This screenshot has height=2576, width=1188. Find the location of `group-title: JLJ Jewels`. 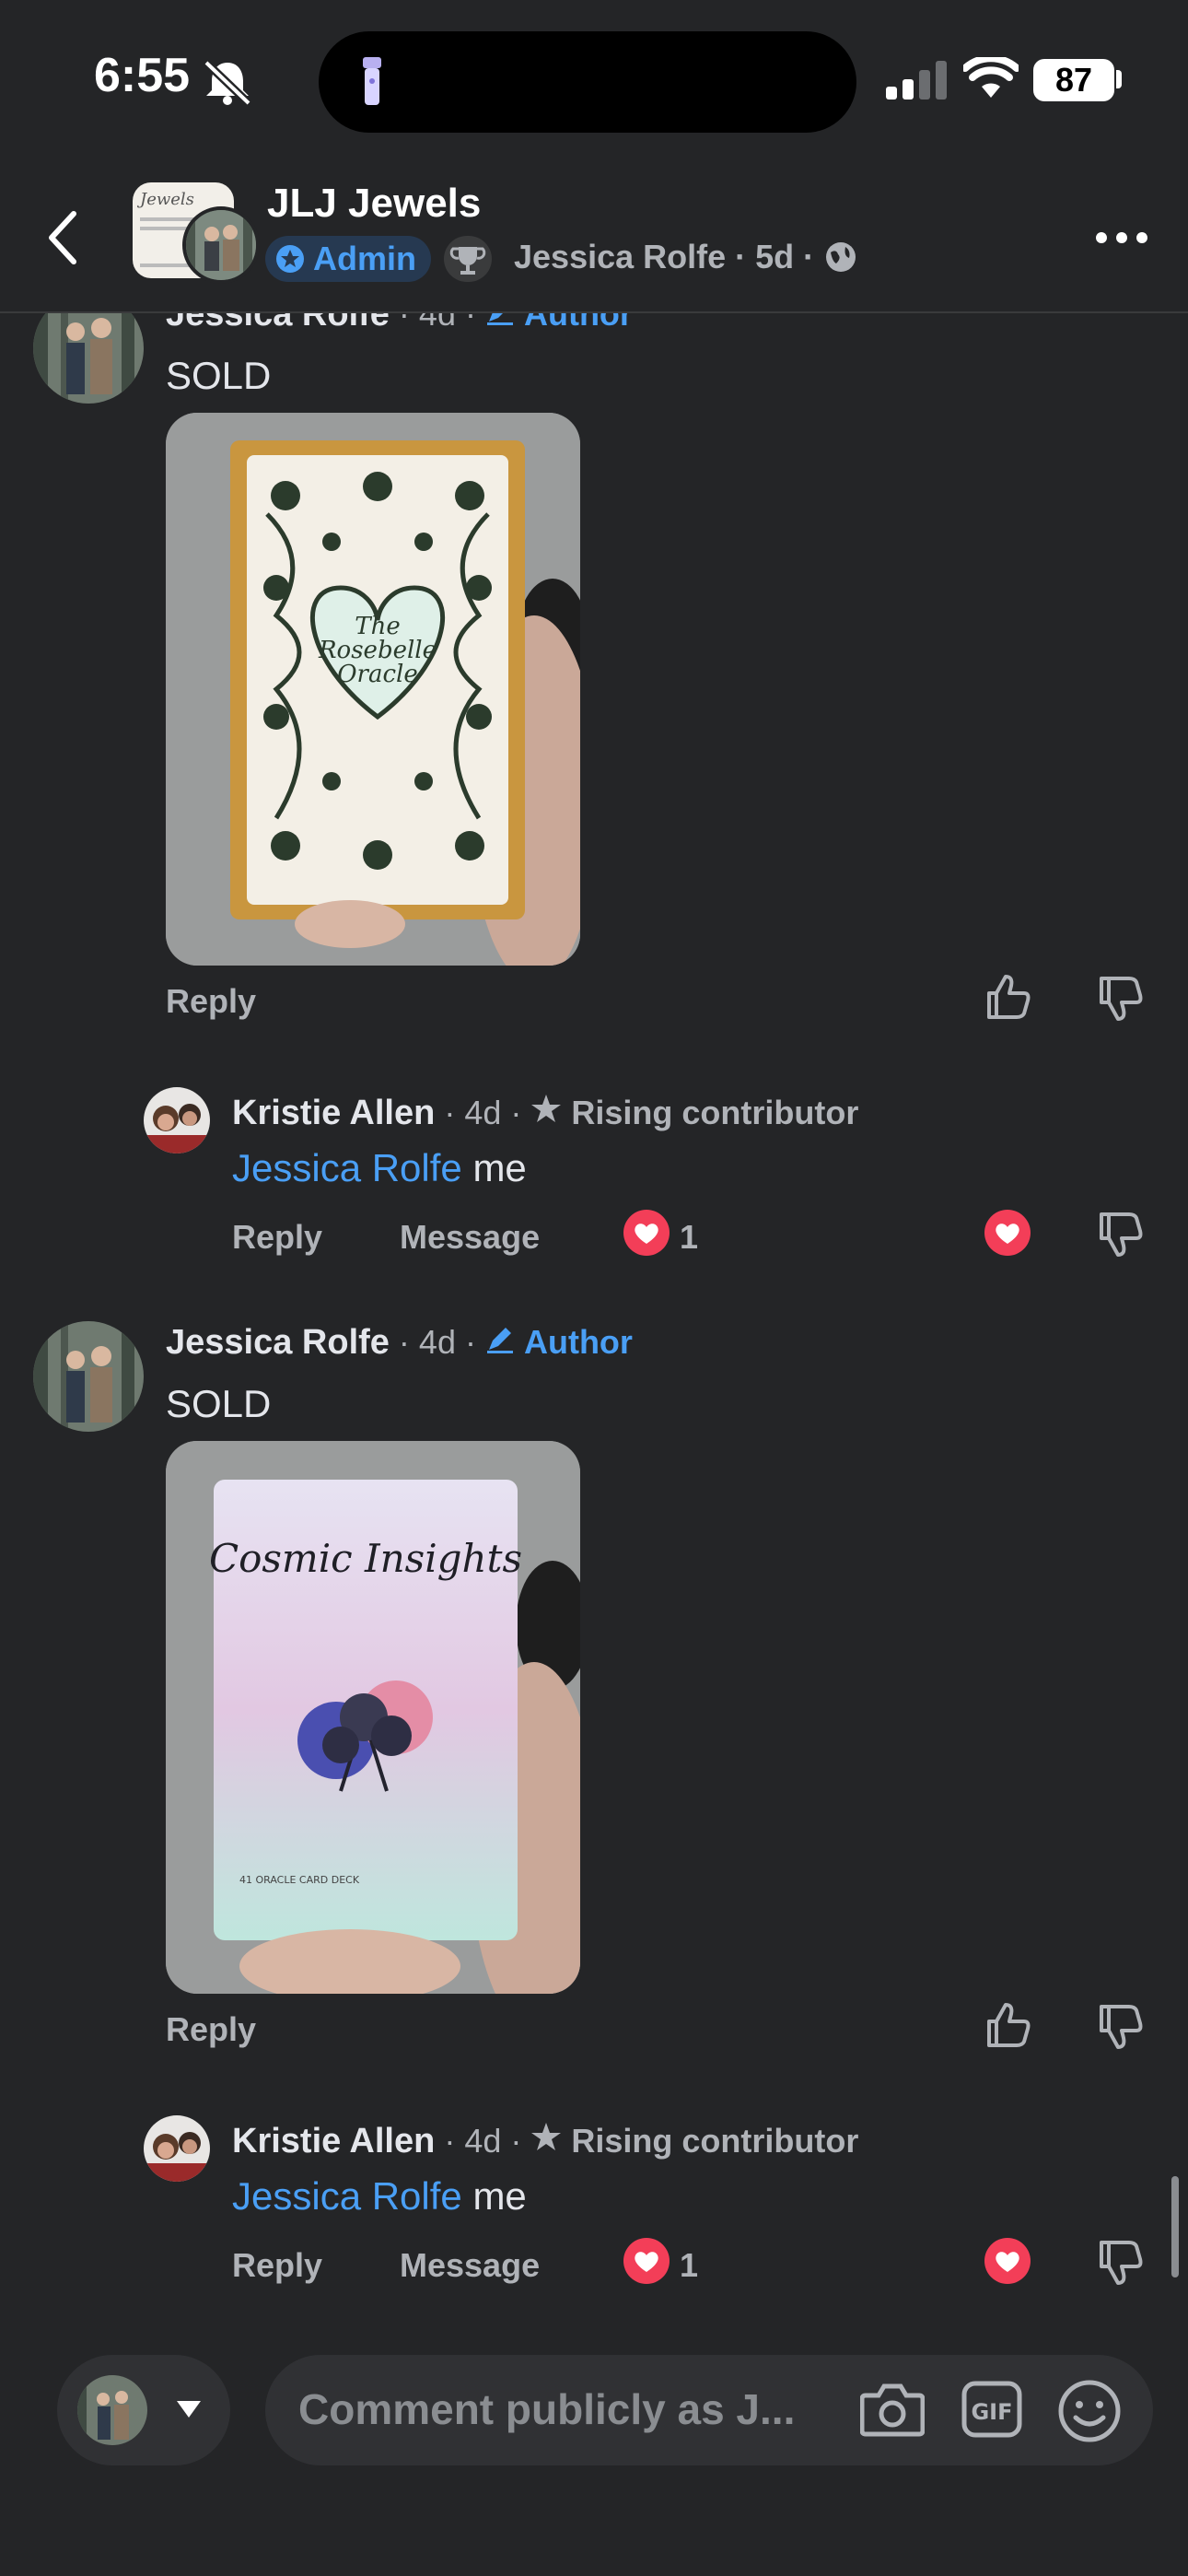

group-title: JLJ Jewels is located at coordinates (374, 204).